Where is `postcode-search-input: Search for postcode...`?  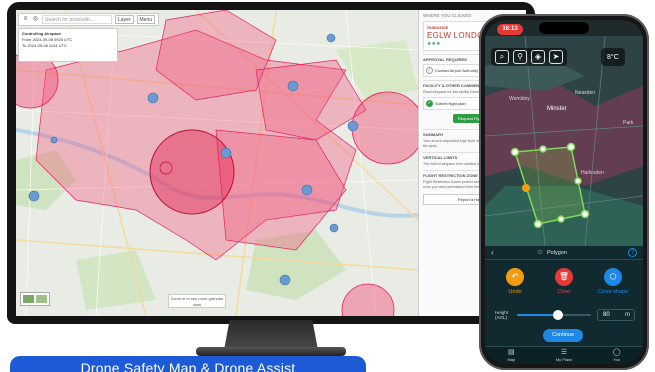
postcode-search-input: Search for postcode... is located at coordinates (77, 19).